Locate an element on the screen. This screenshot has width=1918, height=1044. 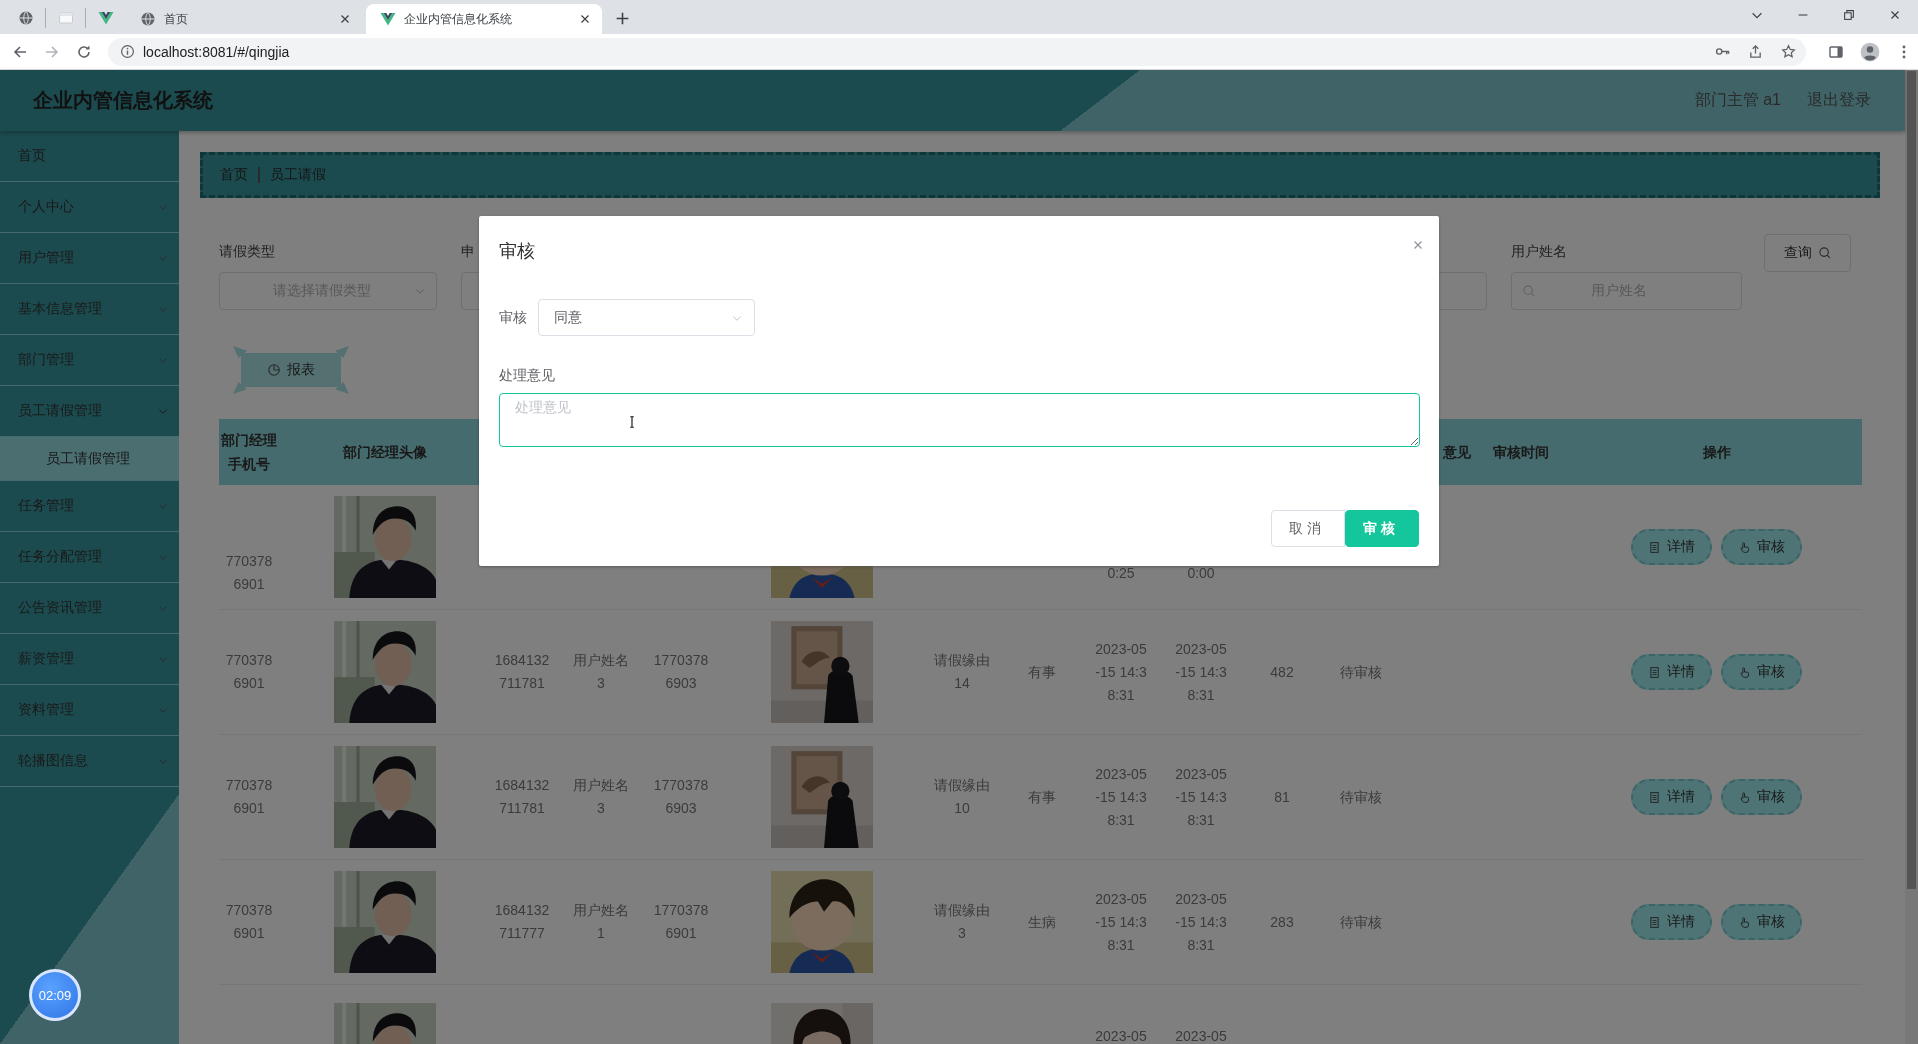
restore-icon is located at coordinates (1849, 15).